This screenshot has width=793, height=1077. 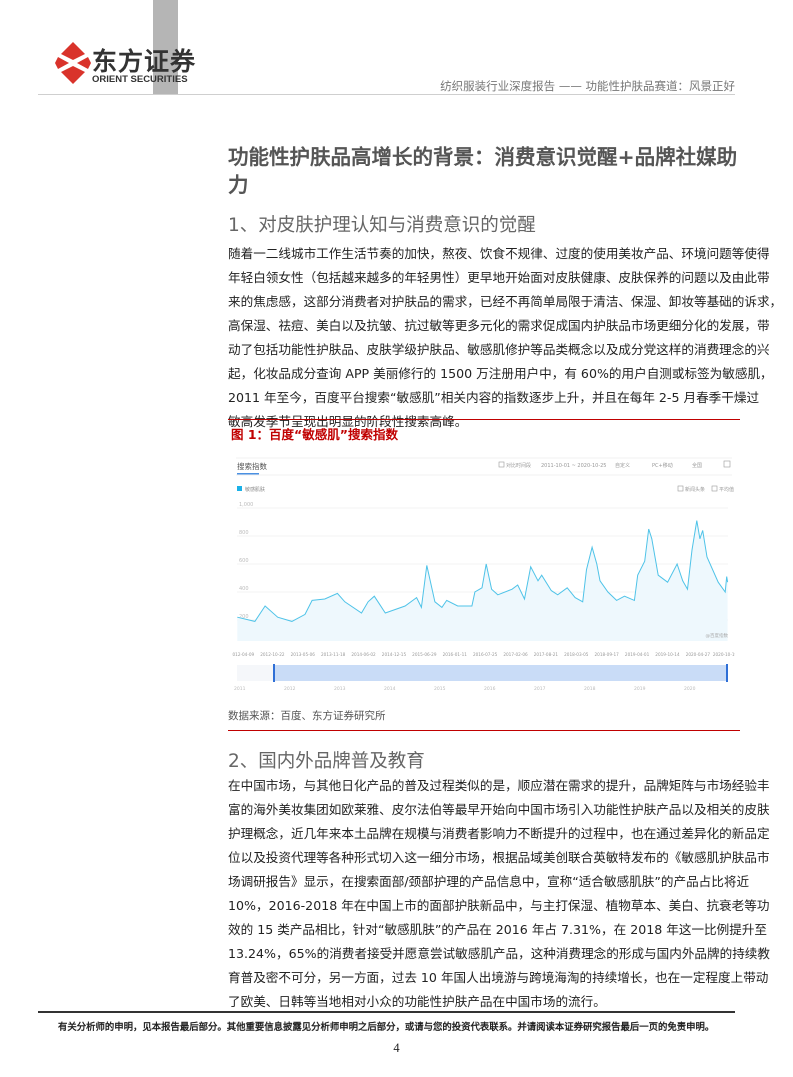 What do you see at coordinates (244, 589) in the screenshot?
I see `y-tick-label: 400` at bounding box center [244, 589].